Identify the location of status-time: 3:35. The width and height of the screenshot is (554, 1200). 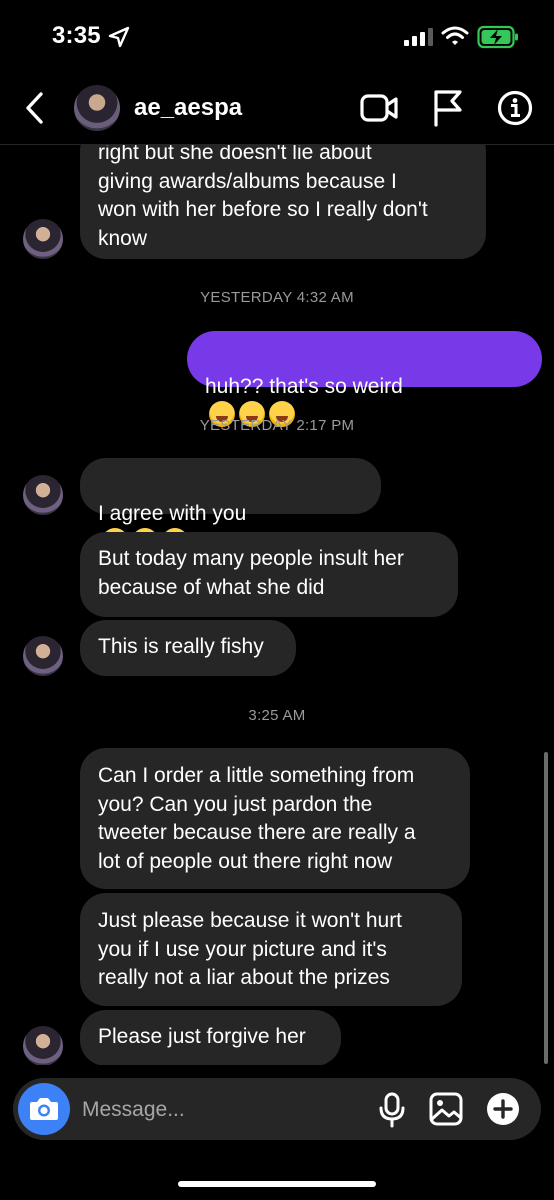
(76, 35).